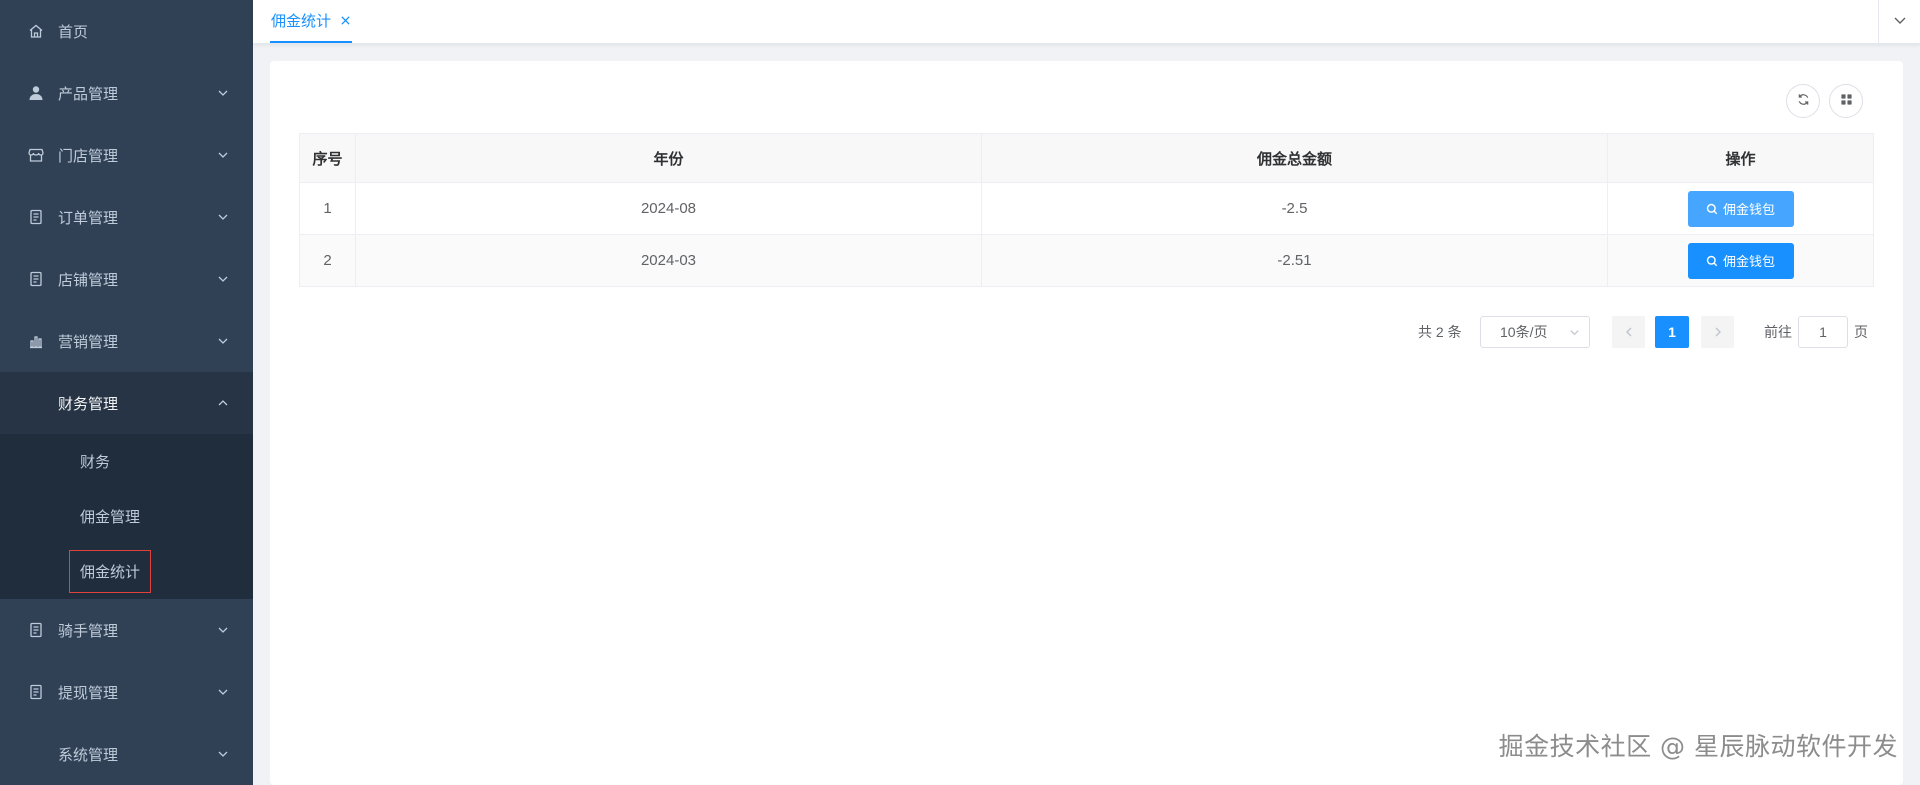 This screenshot has height=785, width=1920. I want to click on table-row: 2 2024-03 -2.51 佣金钱包, so click(1086, 260).